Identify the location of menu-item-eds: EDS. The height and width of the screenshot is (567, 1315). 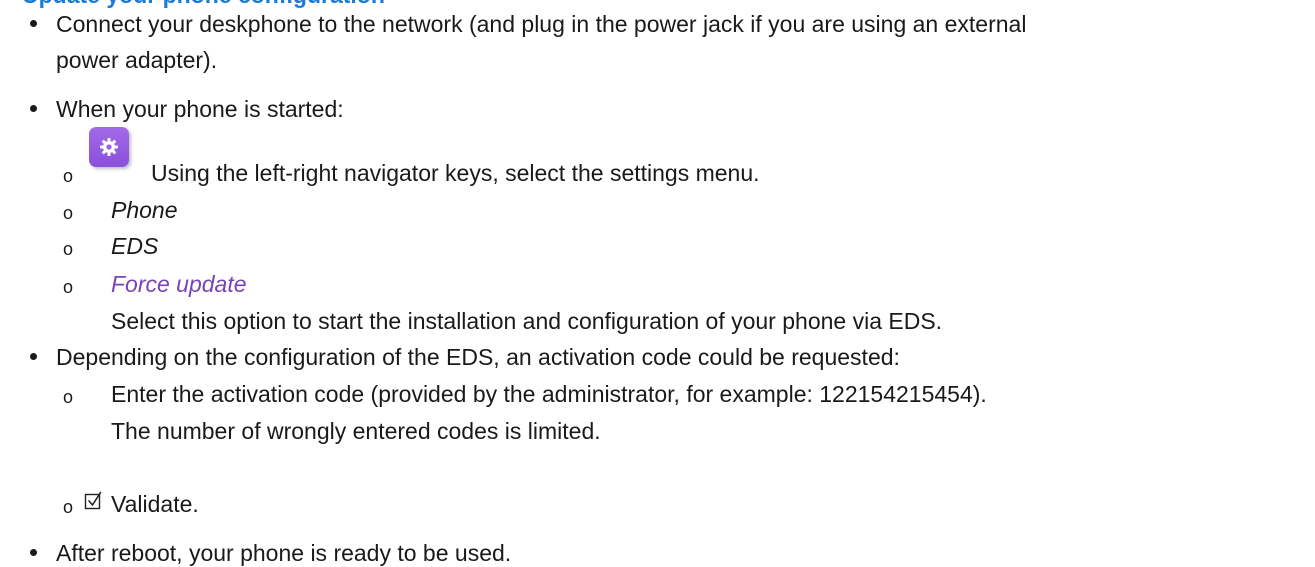
(135, 246).